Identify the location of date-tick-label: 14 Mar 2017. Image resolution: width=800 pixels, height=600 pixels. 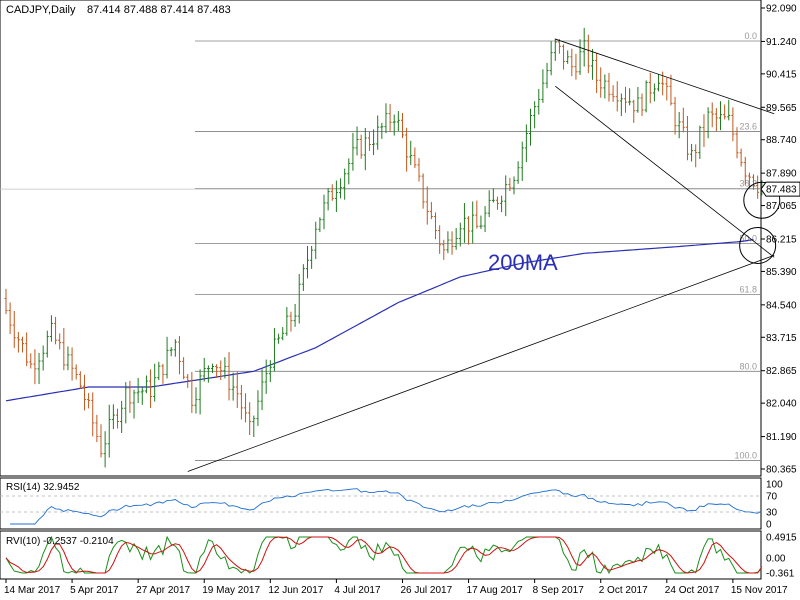
(32, 590).